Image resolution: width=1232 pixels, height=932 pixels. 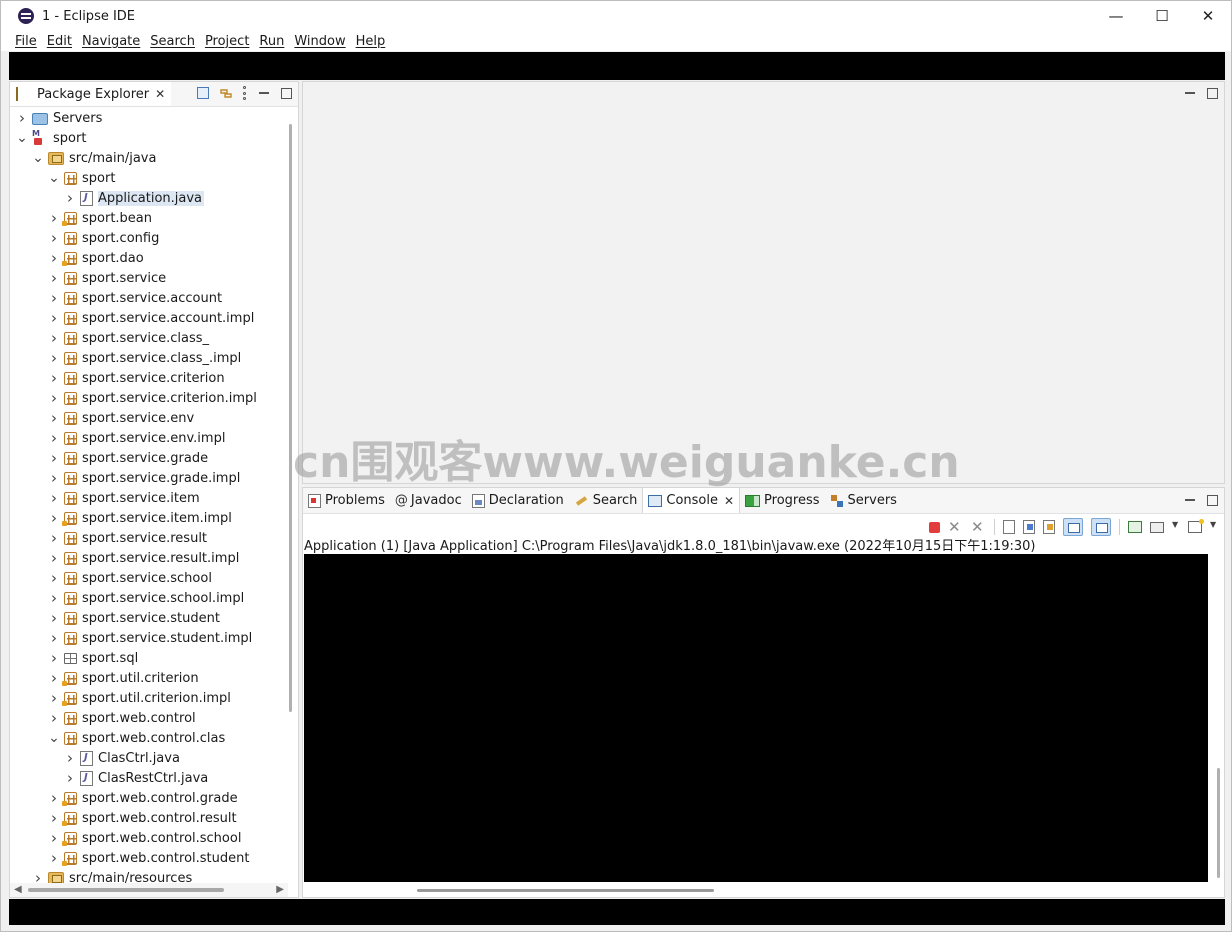 What do you see at coordinates (148, 858) in the screenshot?
I see `tree-item: › sport.web.control.student` at bounding box center [148, 858].